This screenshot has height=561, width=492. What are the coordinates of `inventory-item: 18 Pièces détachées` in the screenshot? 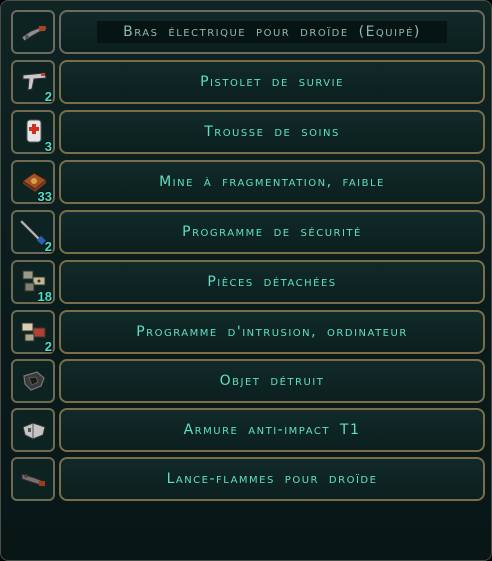 It's located at (247, 282).